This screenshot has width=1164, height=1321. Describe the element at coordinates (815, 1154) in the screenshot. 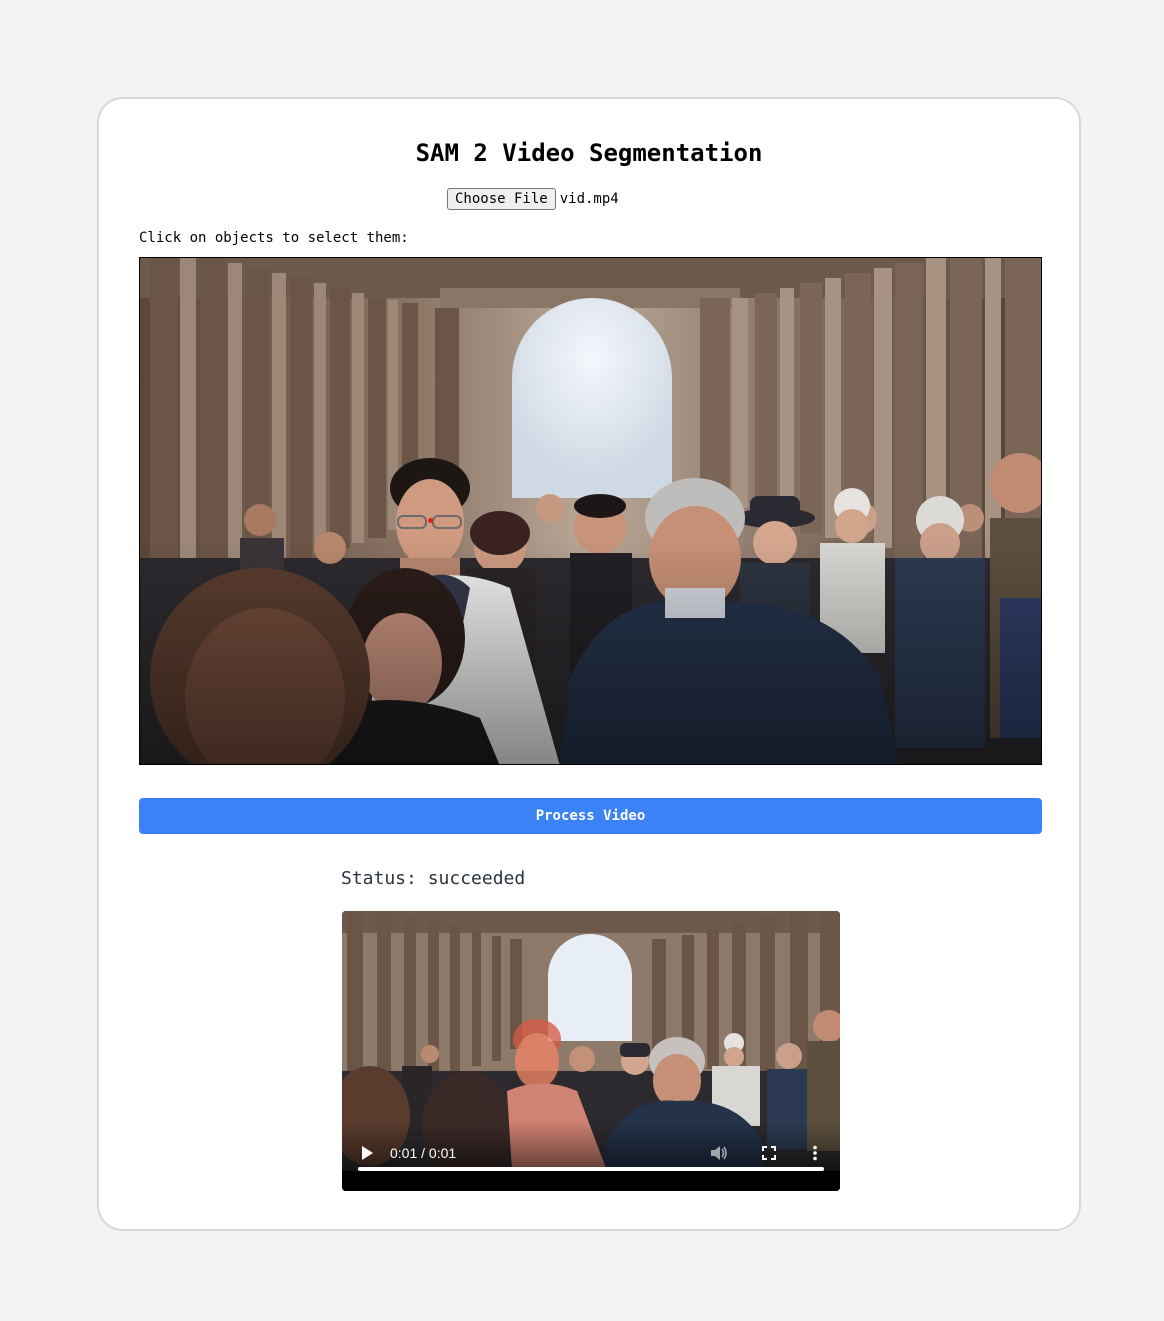

I see `more-options-icon` at that location.